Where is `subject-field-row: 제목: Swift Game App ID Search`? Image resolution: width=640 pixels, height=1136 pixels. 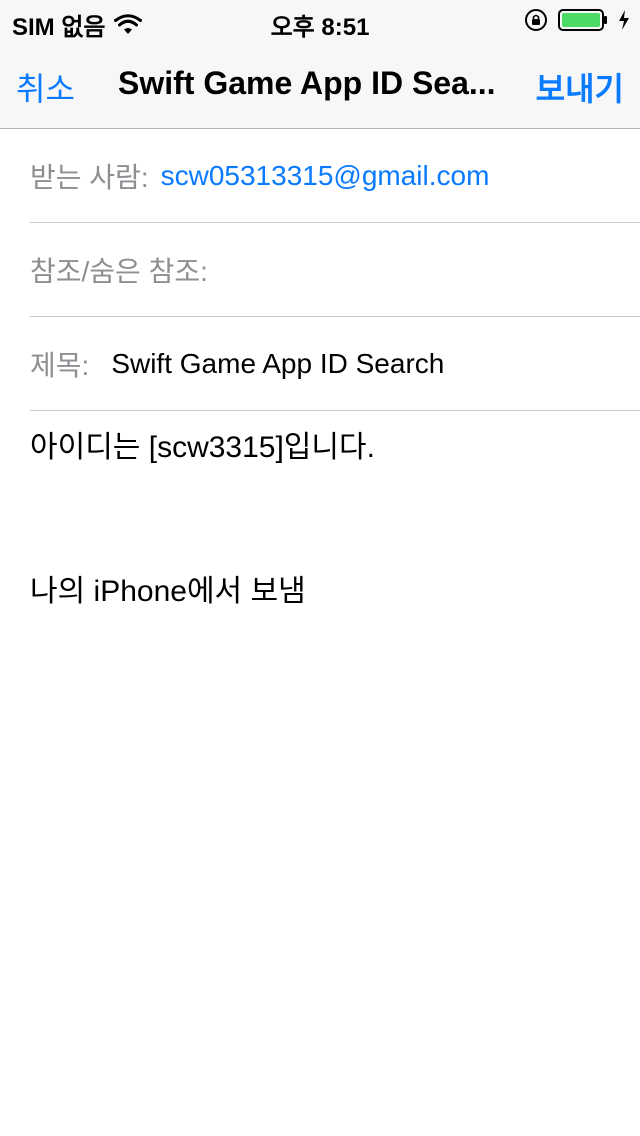 subject-field-row: 제목: Swift Game App ID Search is located at coordinates (335, 364).